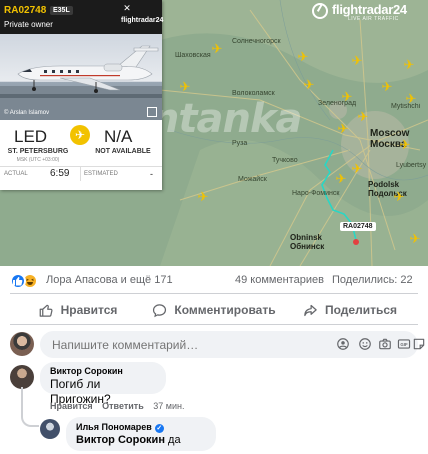  What do you see at coordinates (343, 344) in the screenshot?
I see `avatar-sticker-icon` at bounding box center [343, 344].